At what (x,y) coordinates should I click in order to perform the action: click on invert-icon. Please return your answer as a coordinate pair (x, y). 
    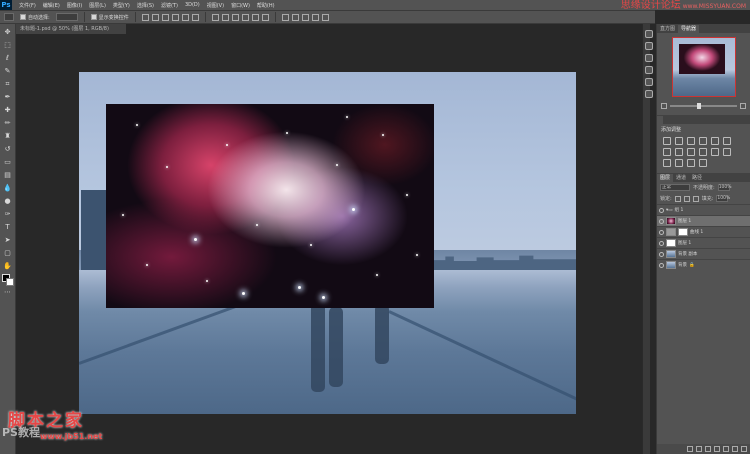
    Looking at the image, I should click on (727, 152).